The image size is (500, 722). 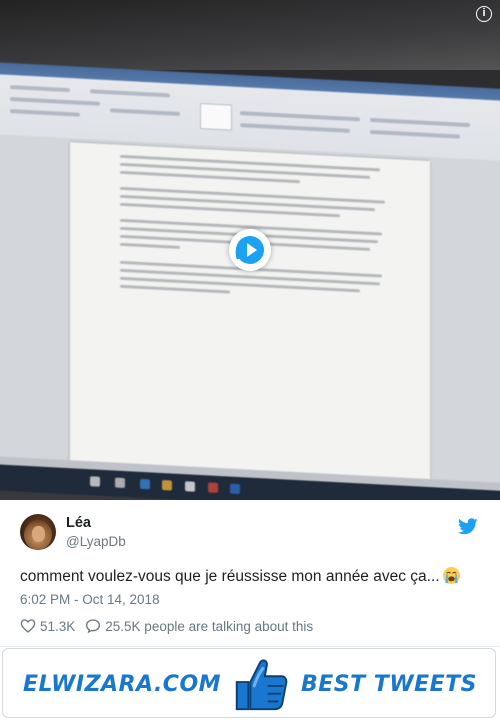 I want to click on heart-icon, so click(x=28, y=626).